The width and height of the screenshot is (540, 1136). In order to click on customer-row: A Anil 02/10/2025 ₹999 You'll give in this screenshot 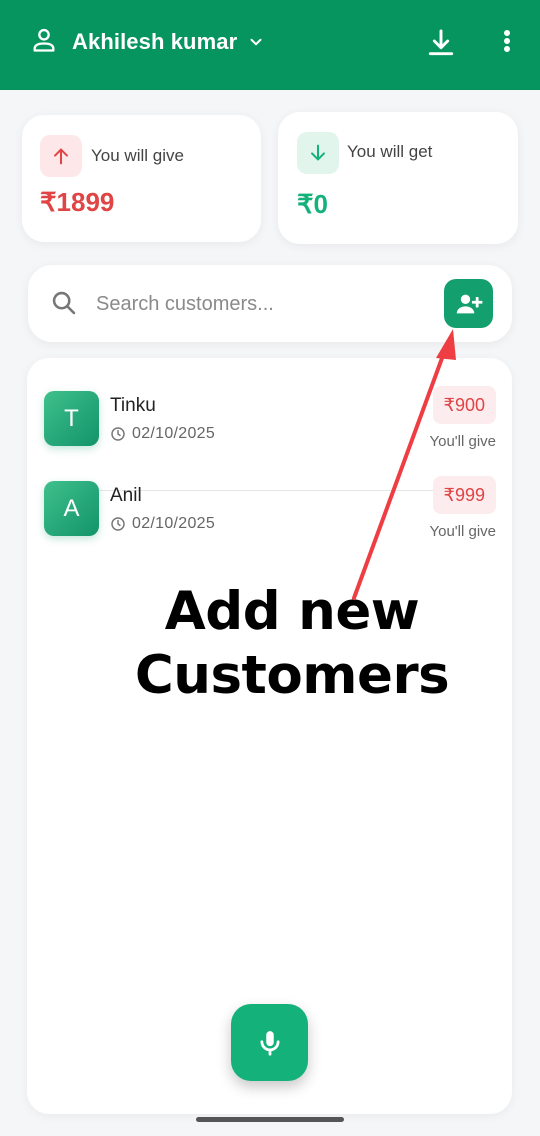, I will do `click(269, 520)`.